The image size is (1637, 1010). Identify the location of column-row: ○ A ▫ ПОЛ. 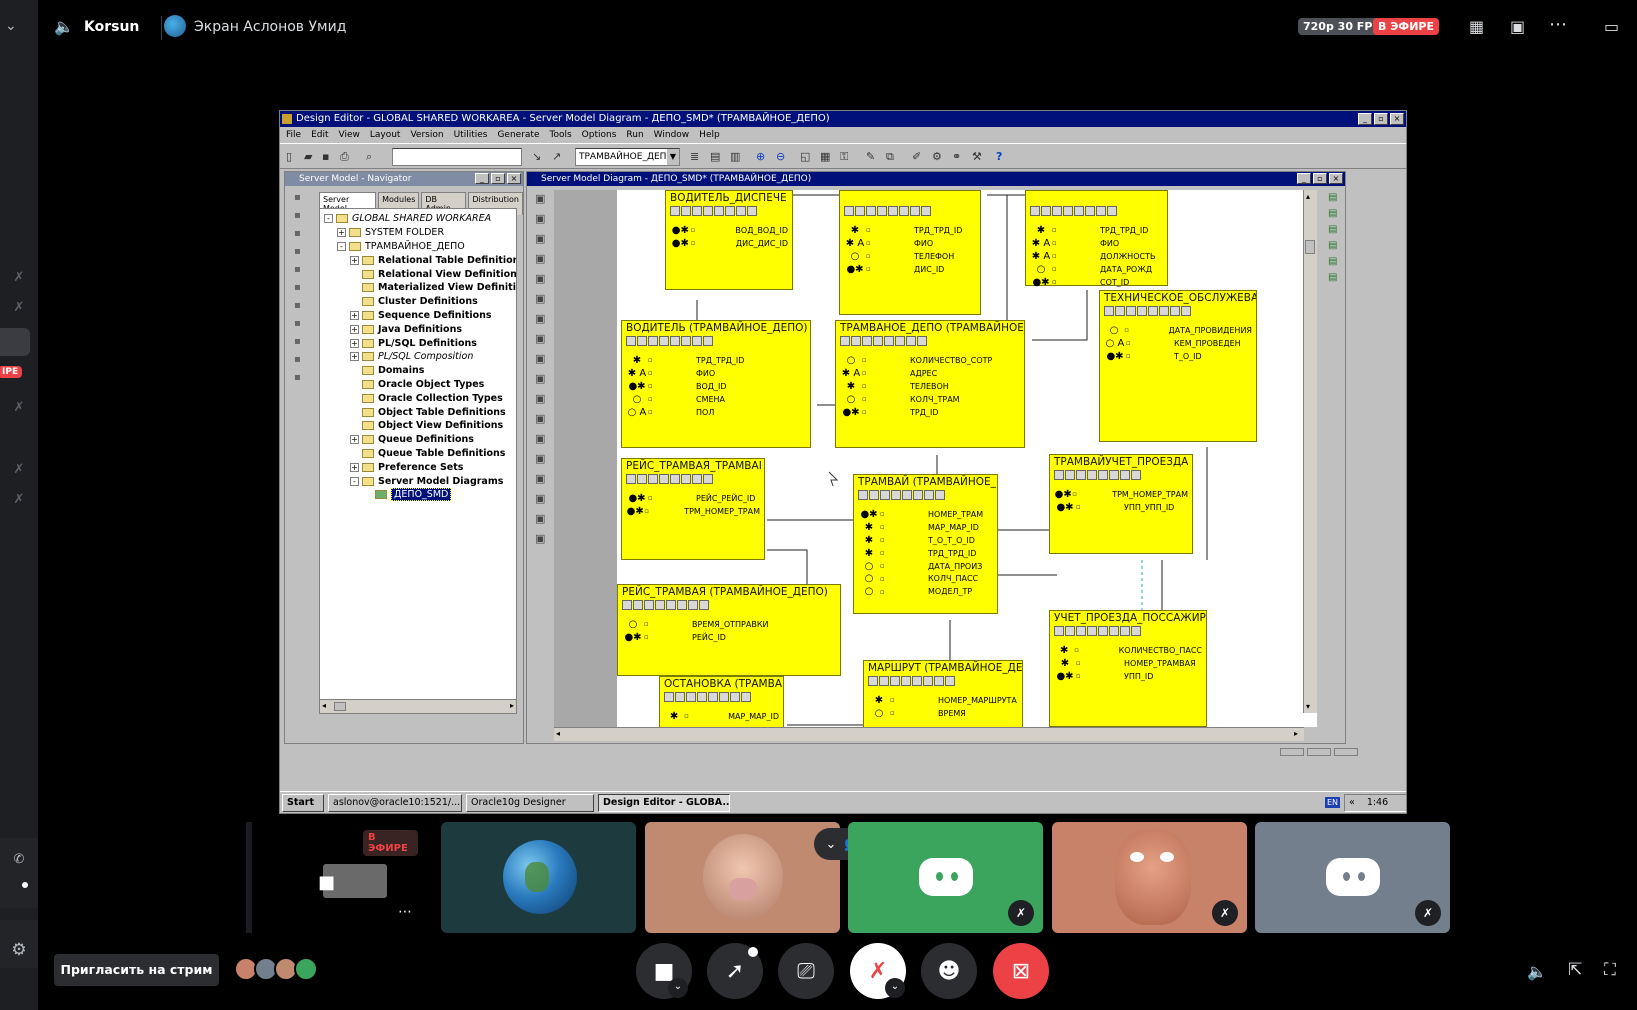
(716, 412).